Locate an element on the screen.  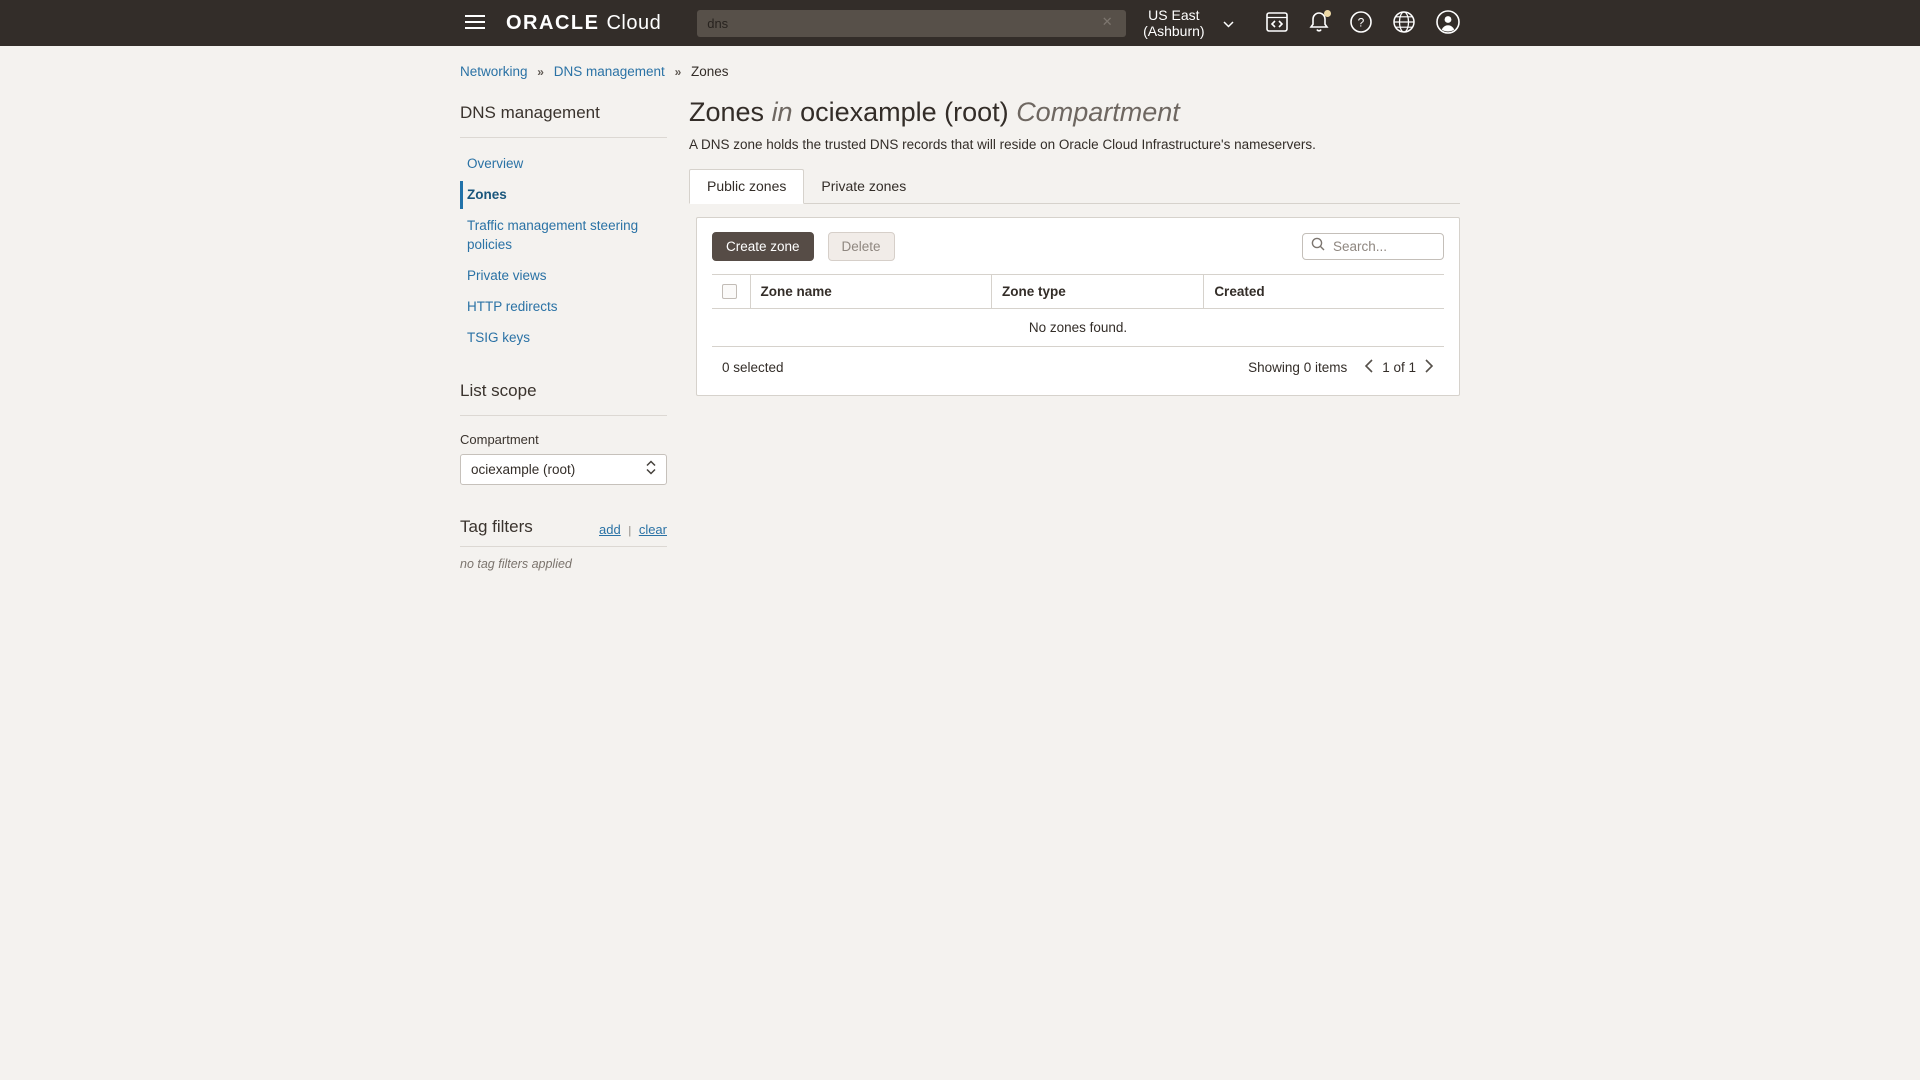
hamburger-menu-button is located at coordinates (475, 23).